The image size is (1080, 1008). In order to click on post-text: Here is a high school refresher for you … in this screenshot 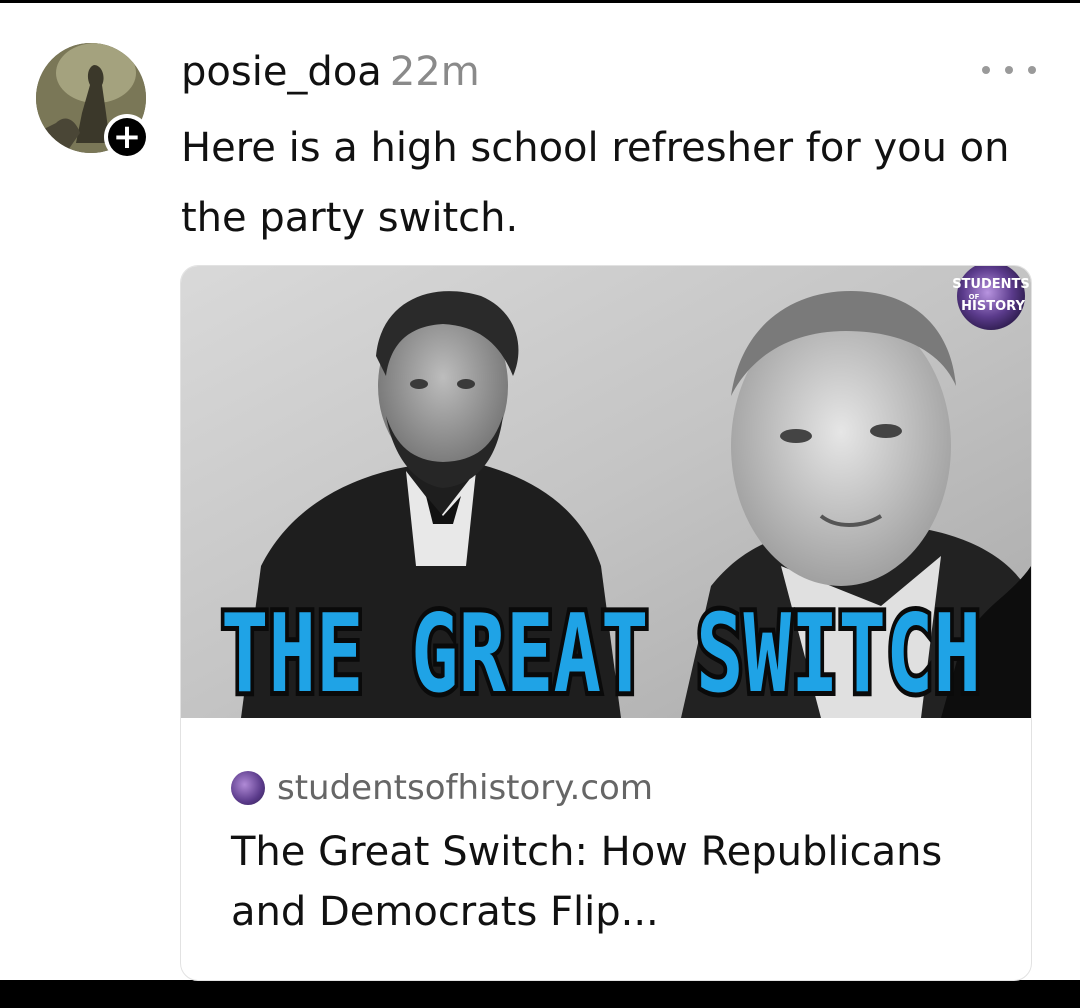, I will do `click(595, 183)`.